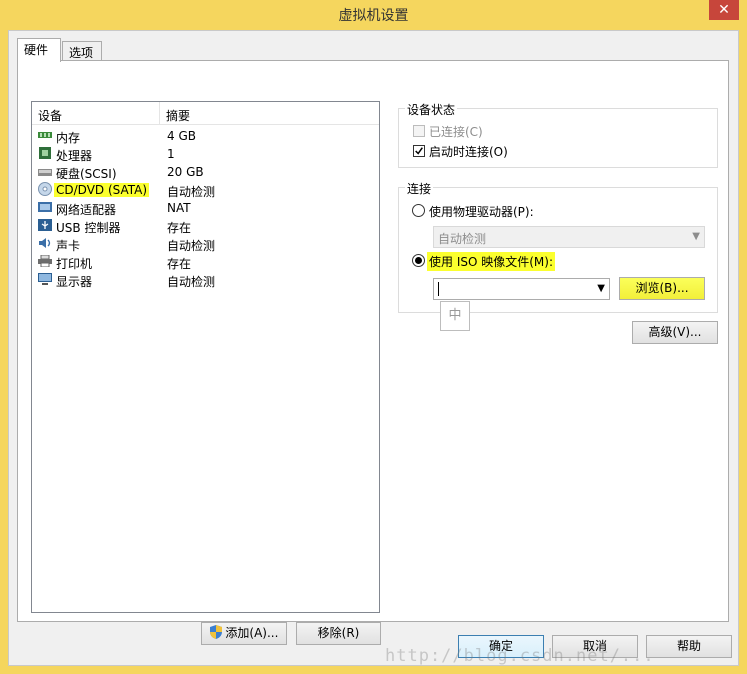  Describe the element at coordinates (86, 174) in the screenshot. I see `device-name: 硬盘(SCSI)` at that location.